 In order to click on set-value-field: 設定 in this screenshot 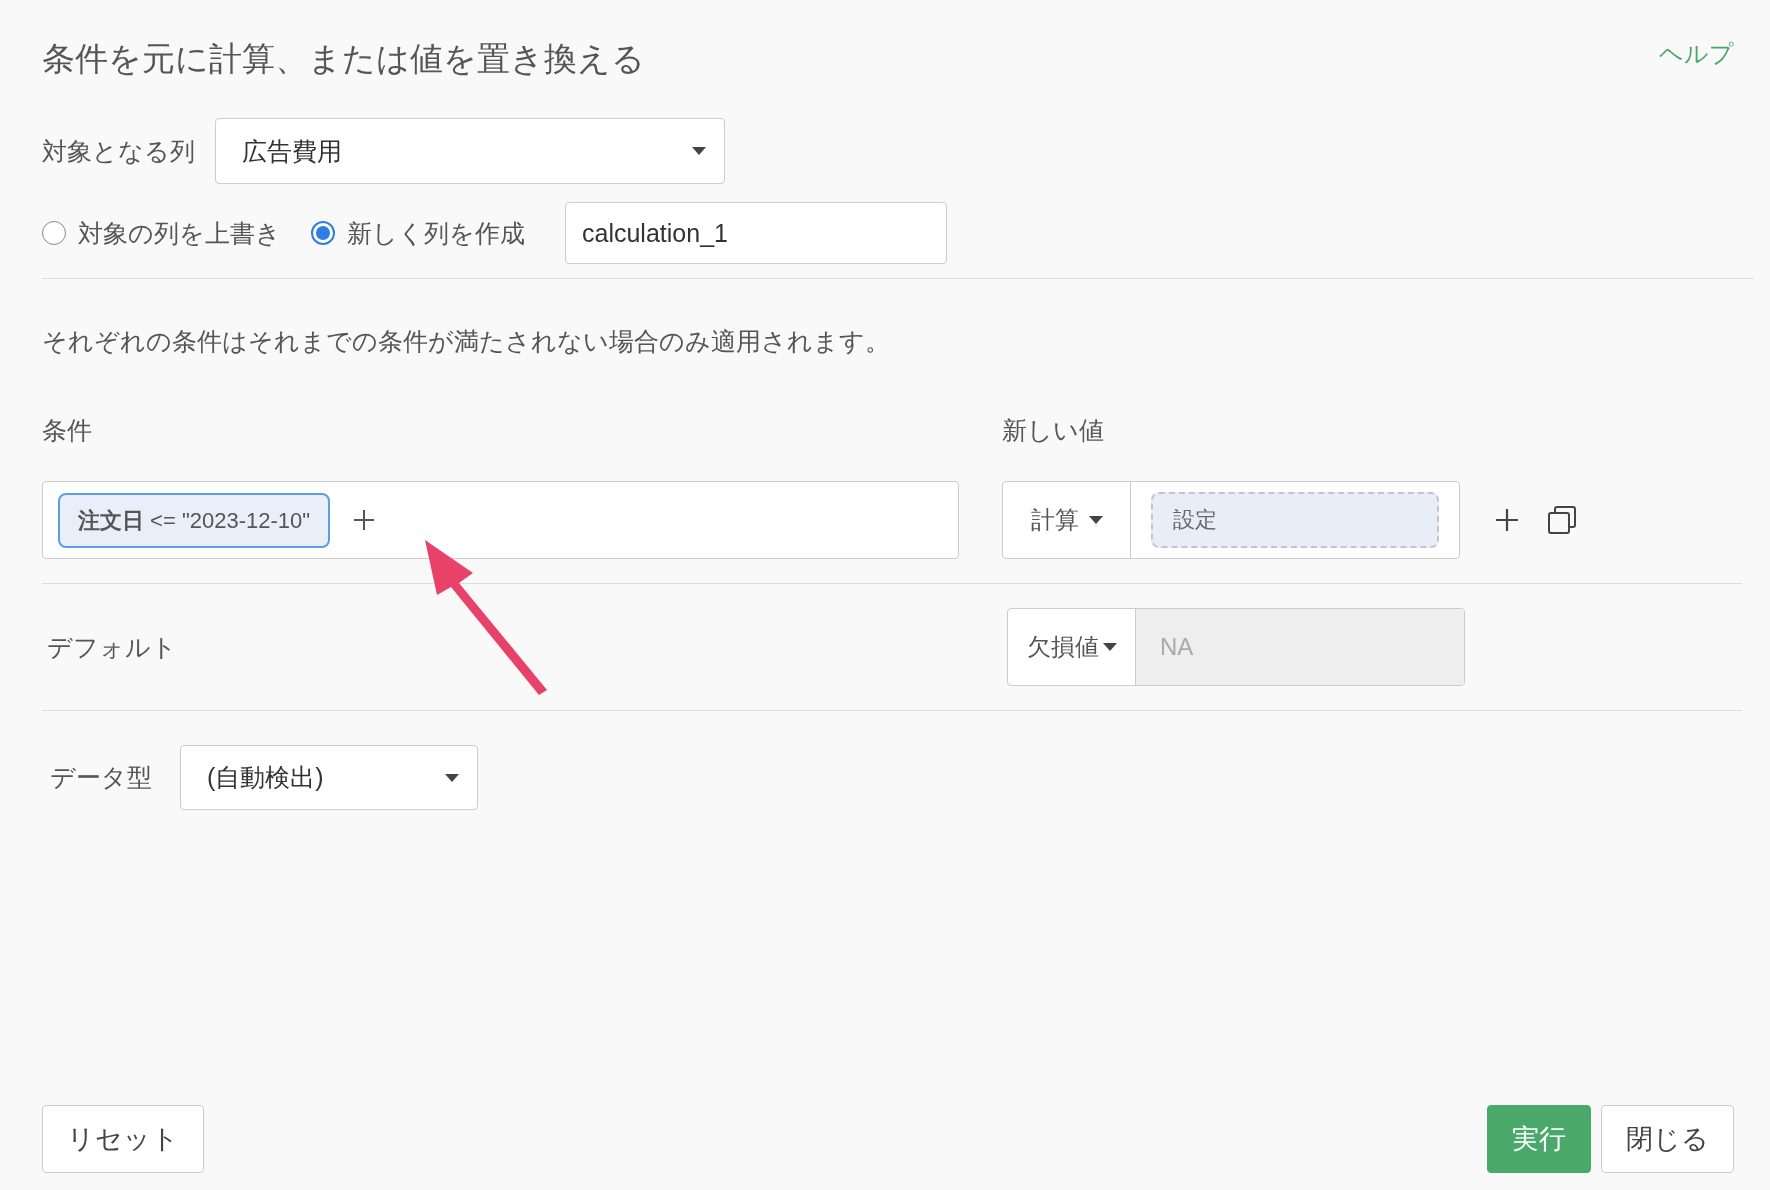, I will do `click(1295, 520)`.